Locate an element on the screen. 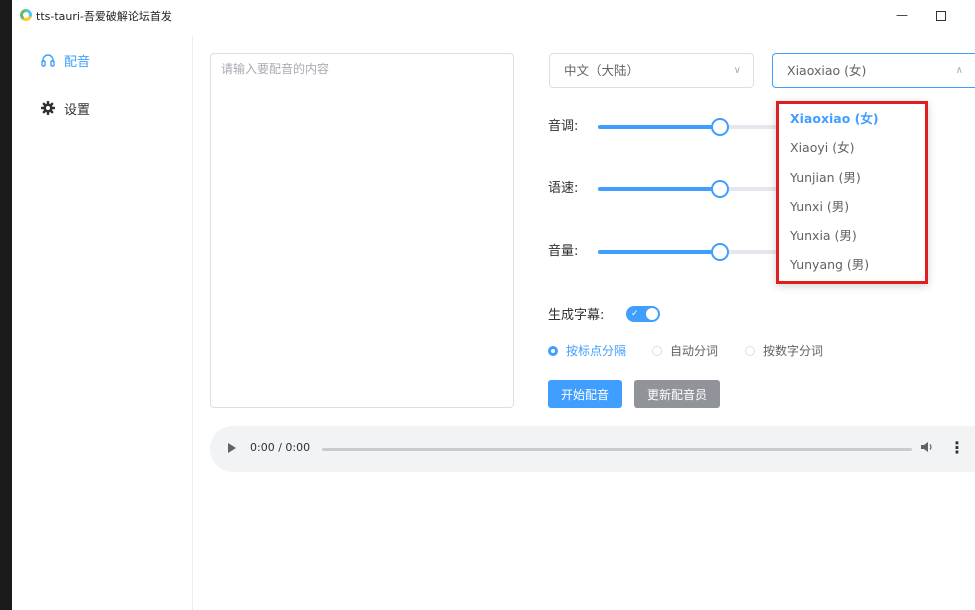 The height and width of the screenshot is (610, 975). voice-option: Xiaoyi (女) is located at coordinates (822, 148).